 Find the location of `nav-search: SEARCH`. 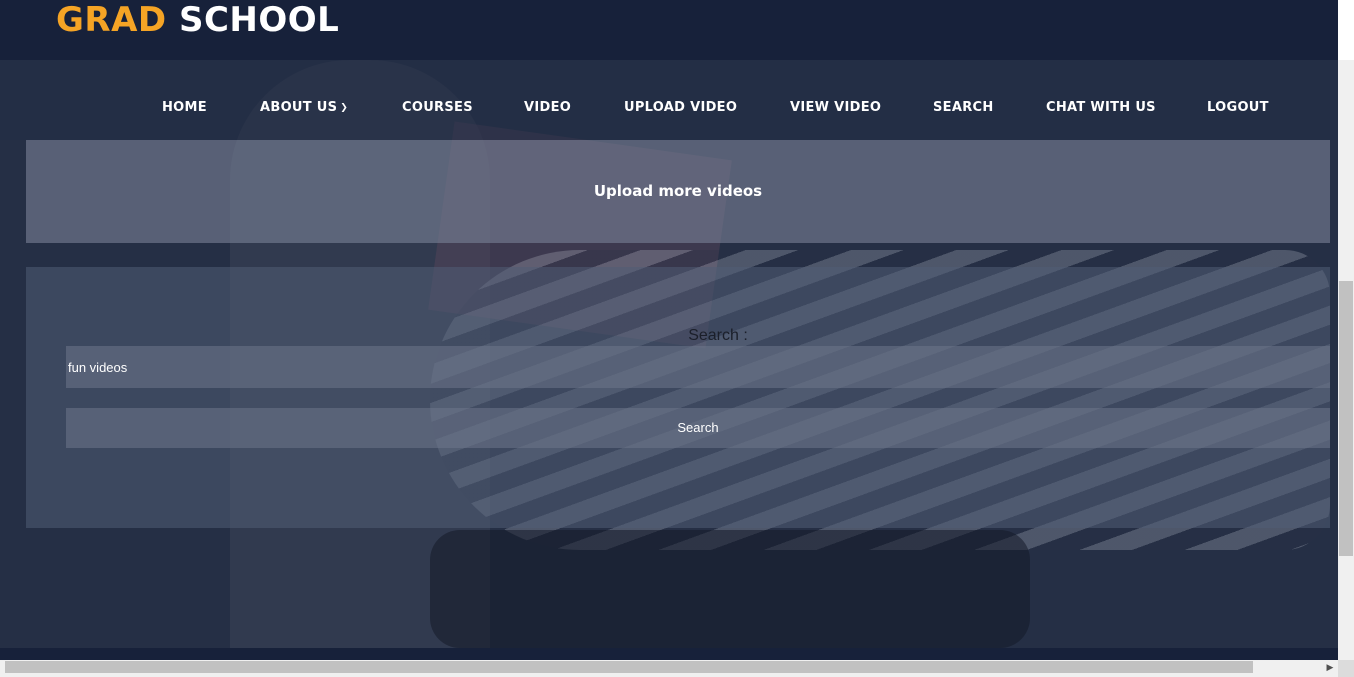

nav-search: SEARCH is located at coordinates (963, 107).